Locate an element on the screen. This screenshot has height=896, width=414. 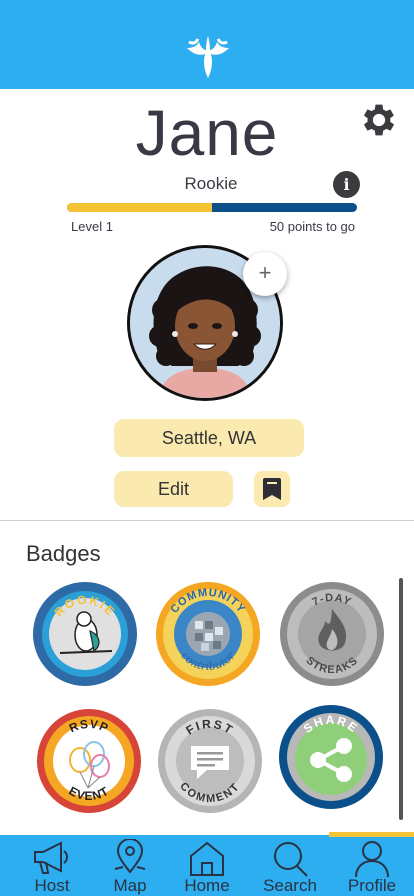
tab-home: Home is located at coordinates (207, 865).